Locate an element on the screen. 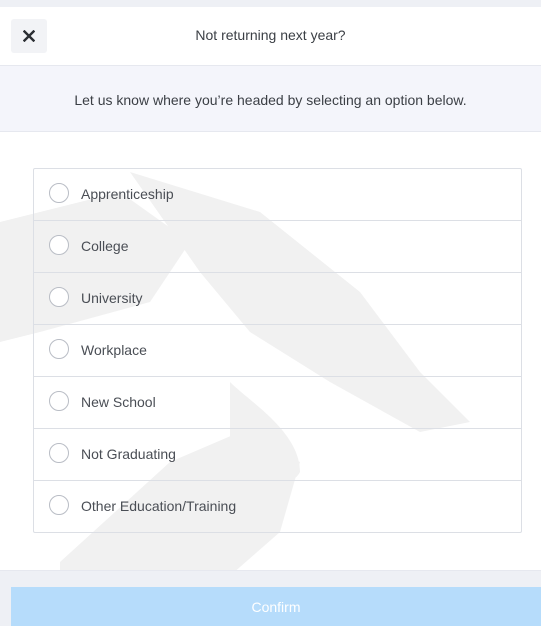 This screenshot has width=541, height=626. option-label: University is located at coordinates (112, 298).